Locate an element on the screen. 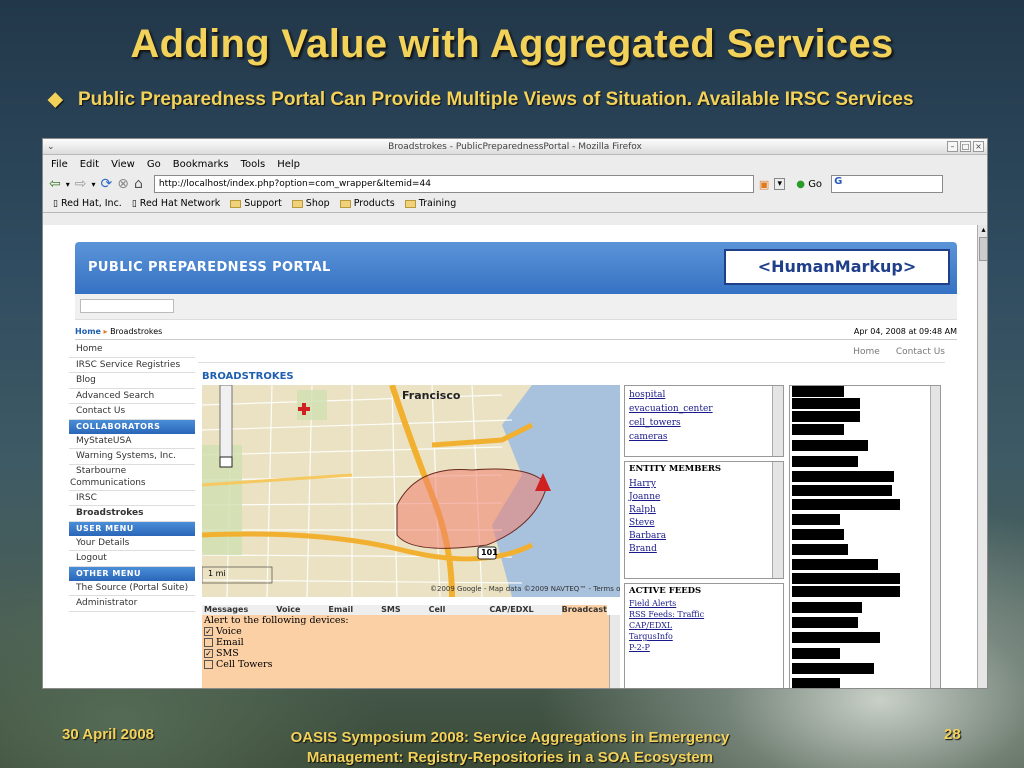 This screenshot has height=768, width=1024. layer-cameras: cameras is located at coordinates (704, 437).